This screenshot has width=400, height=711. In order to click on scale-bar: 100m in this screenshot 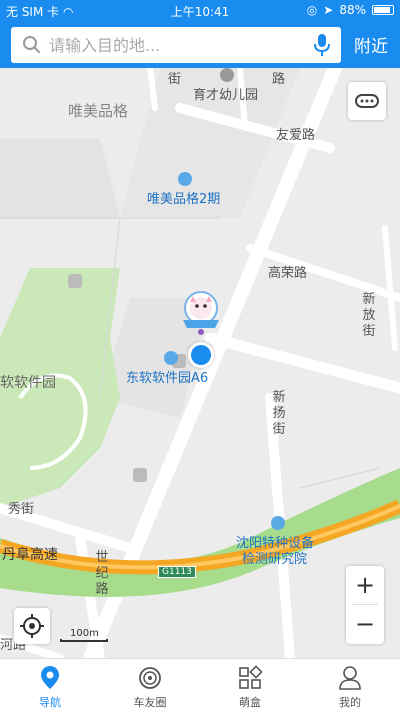, I will do `click(85, 635)`.